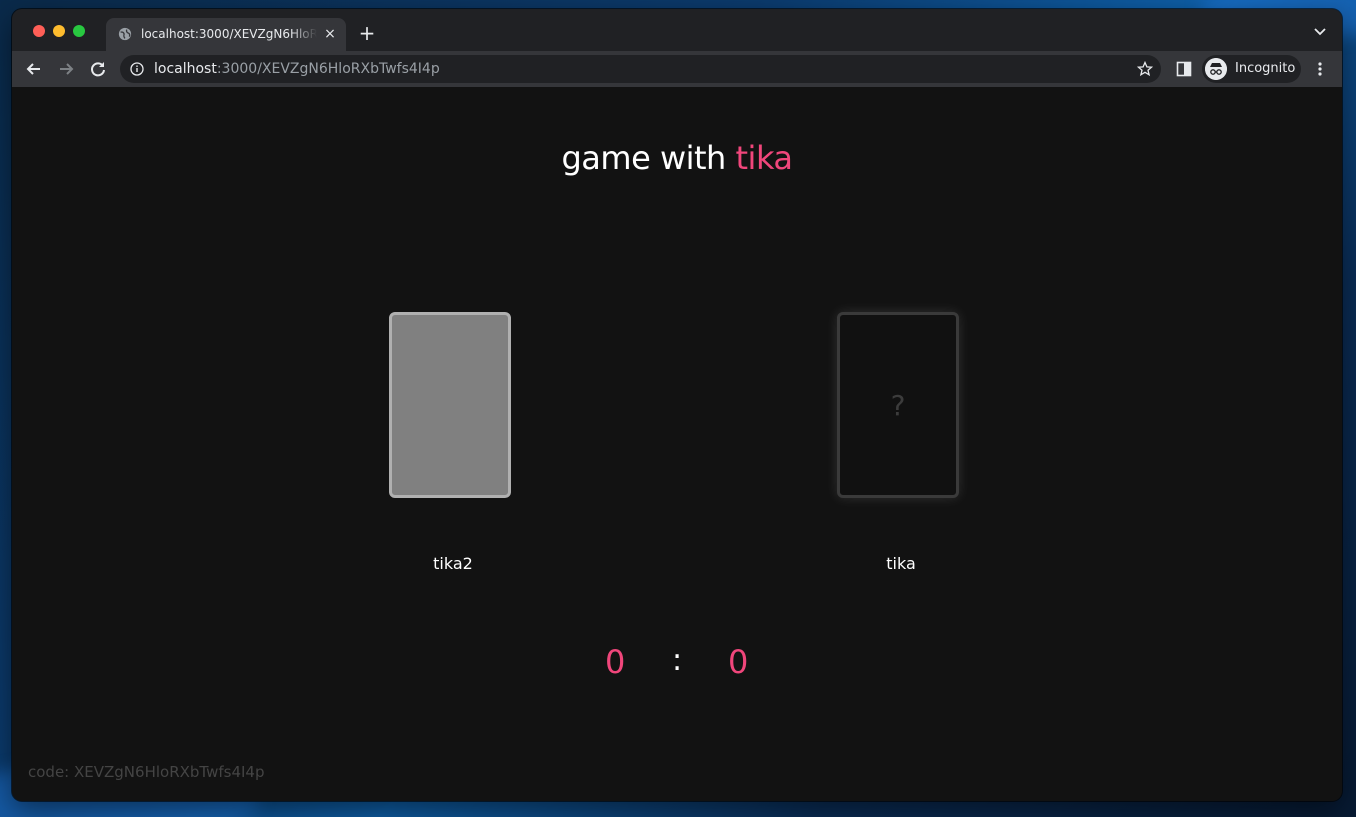 The width and height of the screenshot is (1356, 817). Describe the element at coordinates (79, 31) in the screenshot. I see `maximize-window-button` at that location.